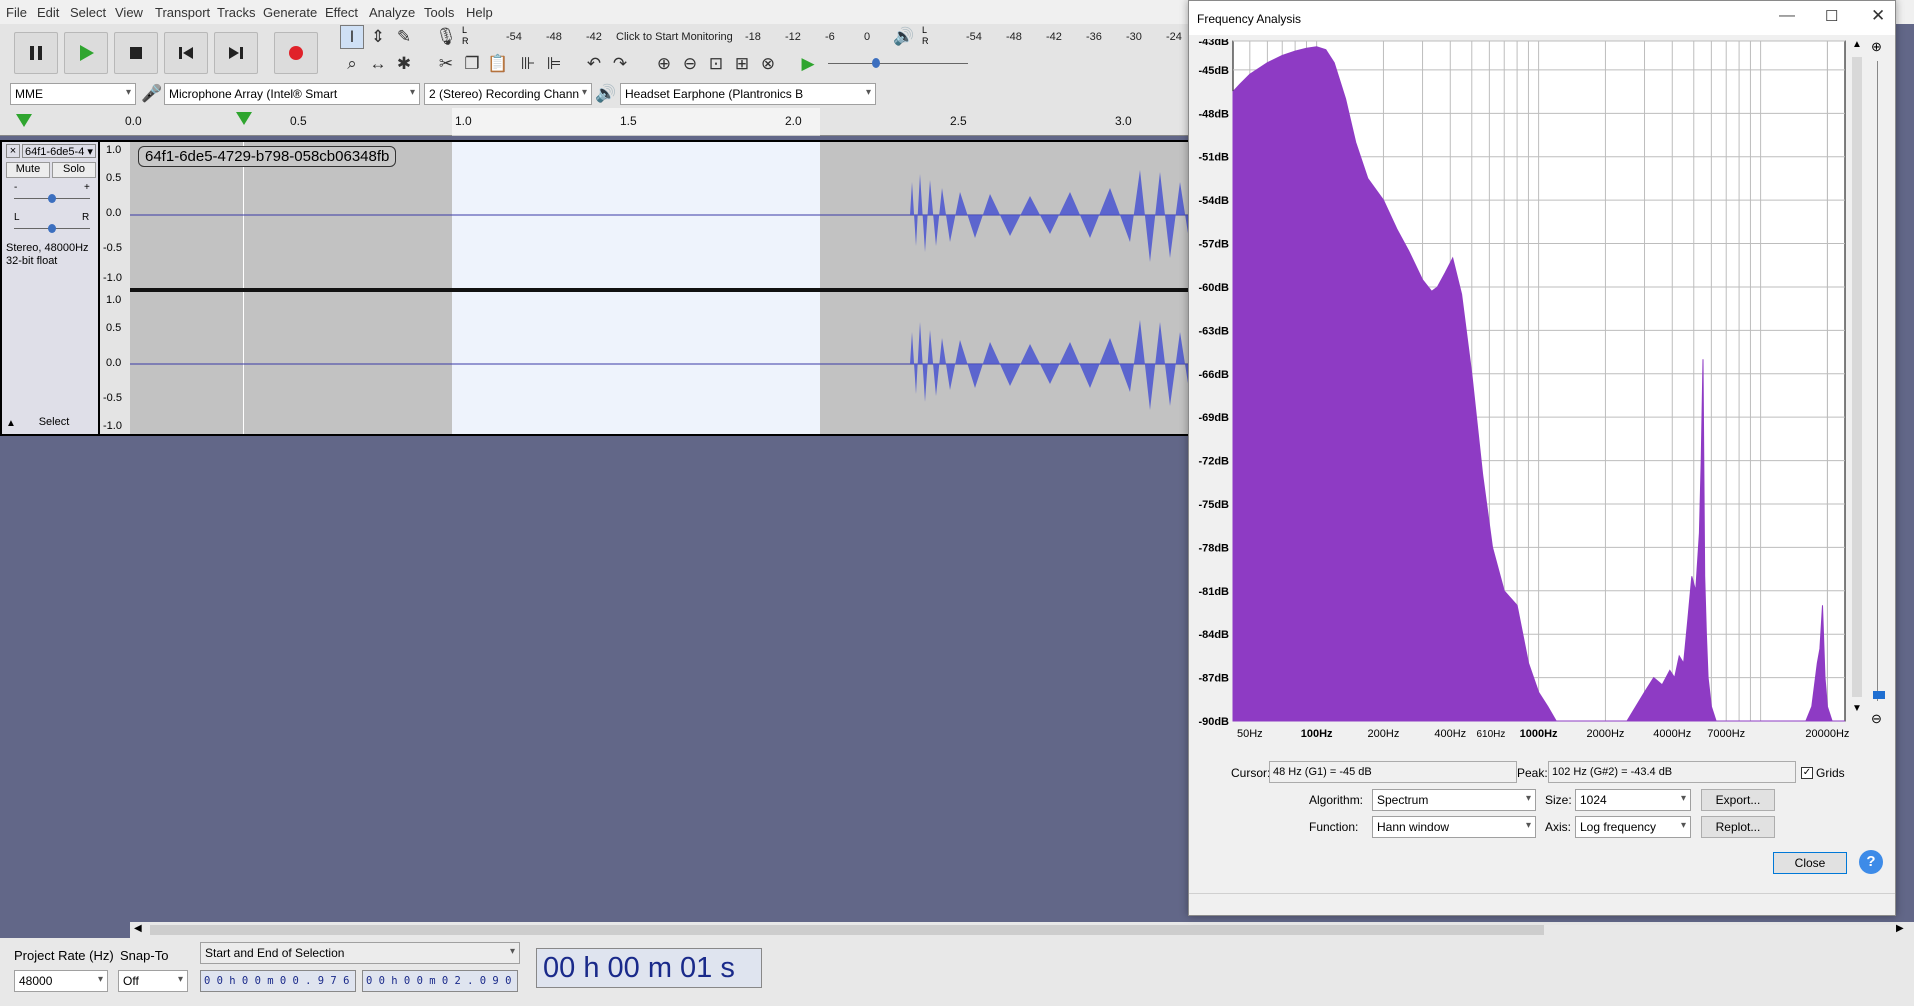  What do you see at coordinates (554, 64) in the screenshot?
I see `silence-icon: ⊫` at bounding box center [554, 64].